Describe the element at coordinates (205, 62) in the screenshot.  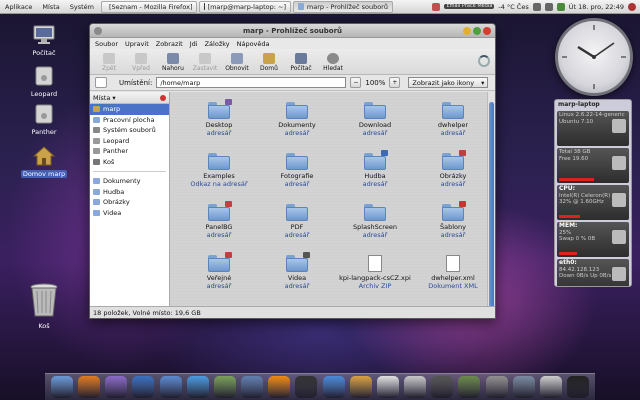
I see `stop-button: Zastavit` at that location.